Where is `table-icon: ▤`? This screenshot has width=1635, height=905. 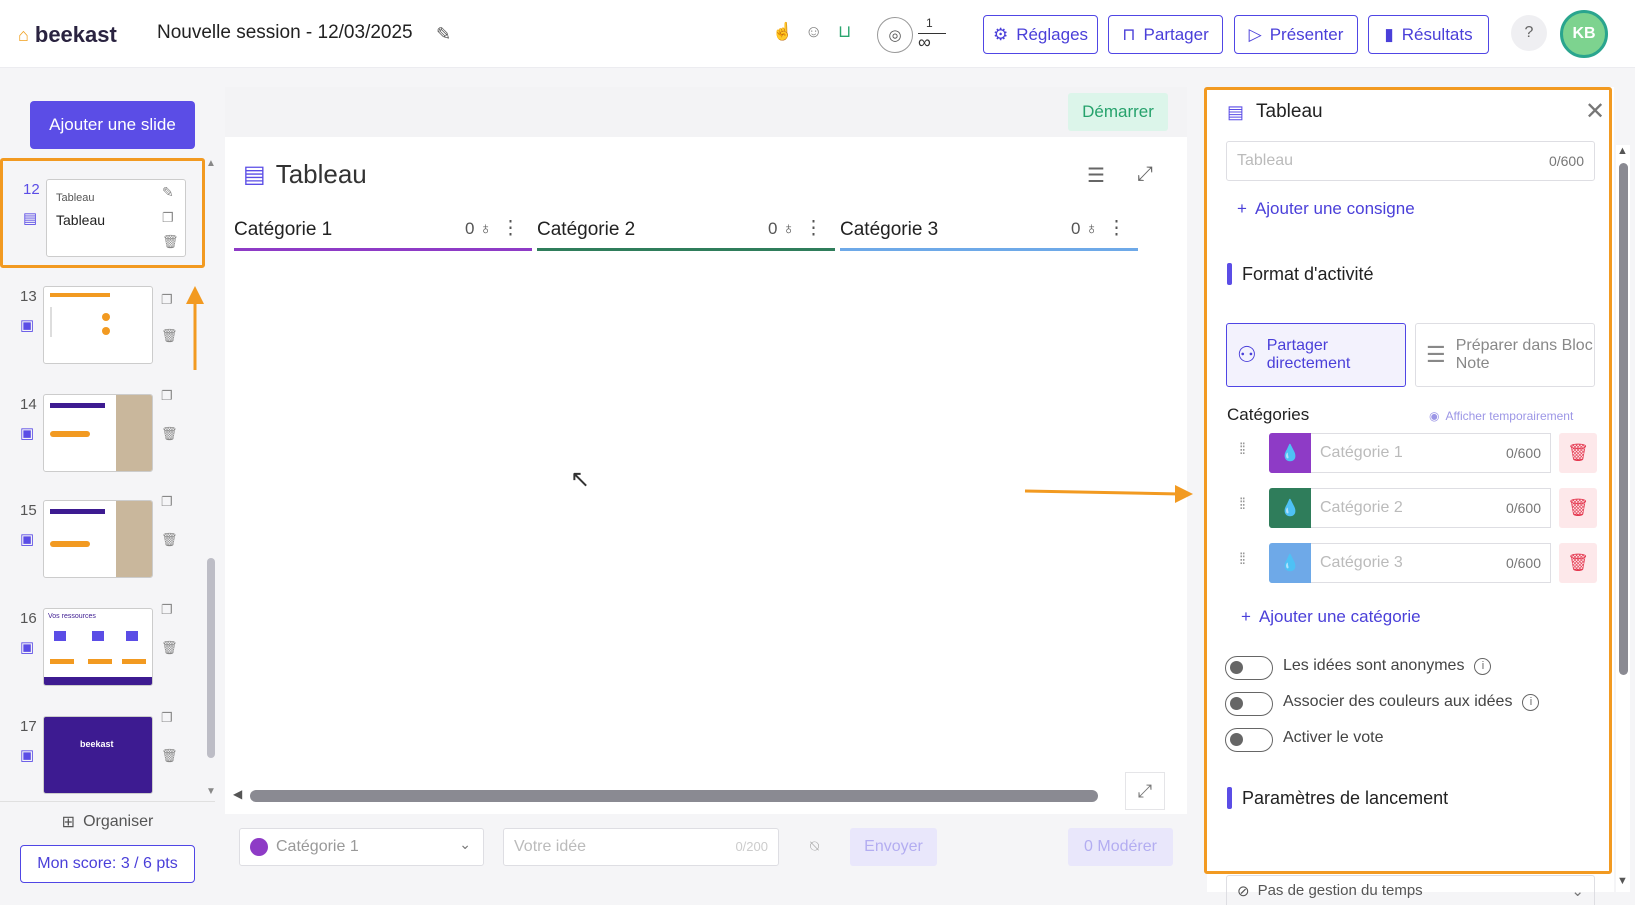
table-icon: ▤ is located at coordinates (254, 174).